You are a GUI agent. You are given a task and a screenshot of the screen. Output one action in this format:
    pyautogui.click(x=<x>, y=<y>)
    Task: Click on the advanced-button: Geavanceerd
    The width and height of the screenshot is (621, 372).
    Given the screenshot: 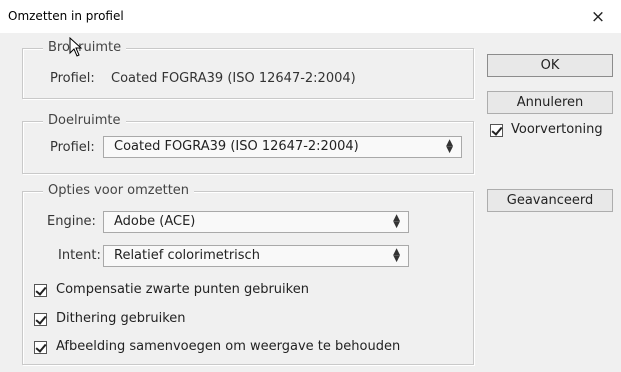 What is the action you would take?
    pyautogui.click(x=550, y=200)
    